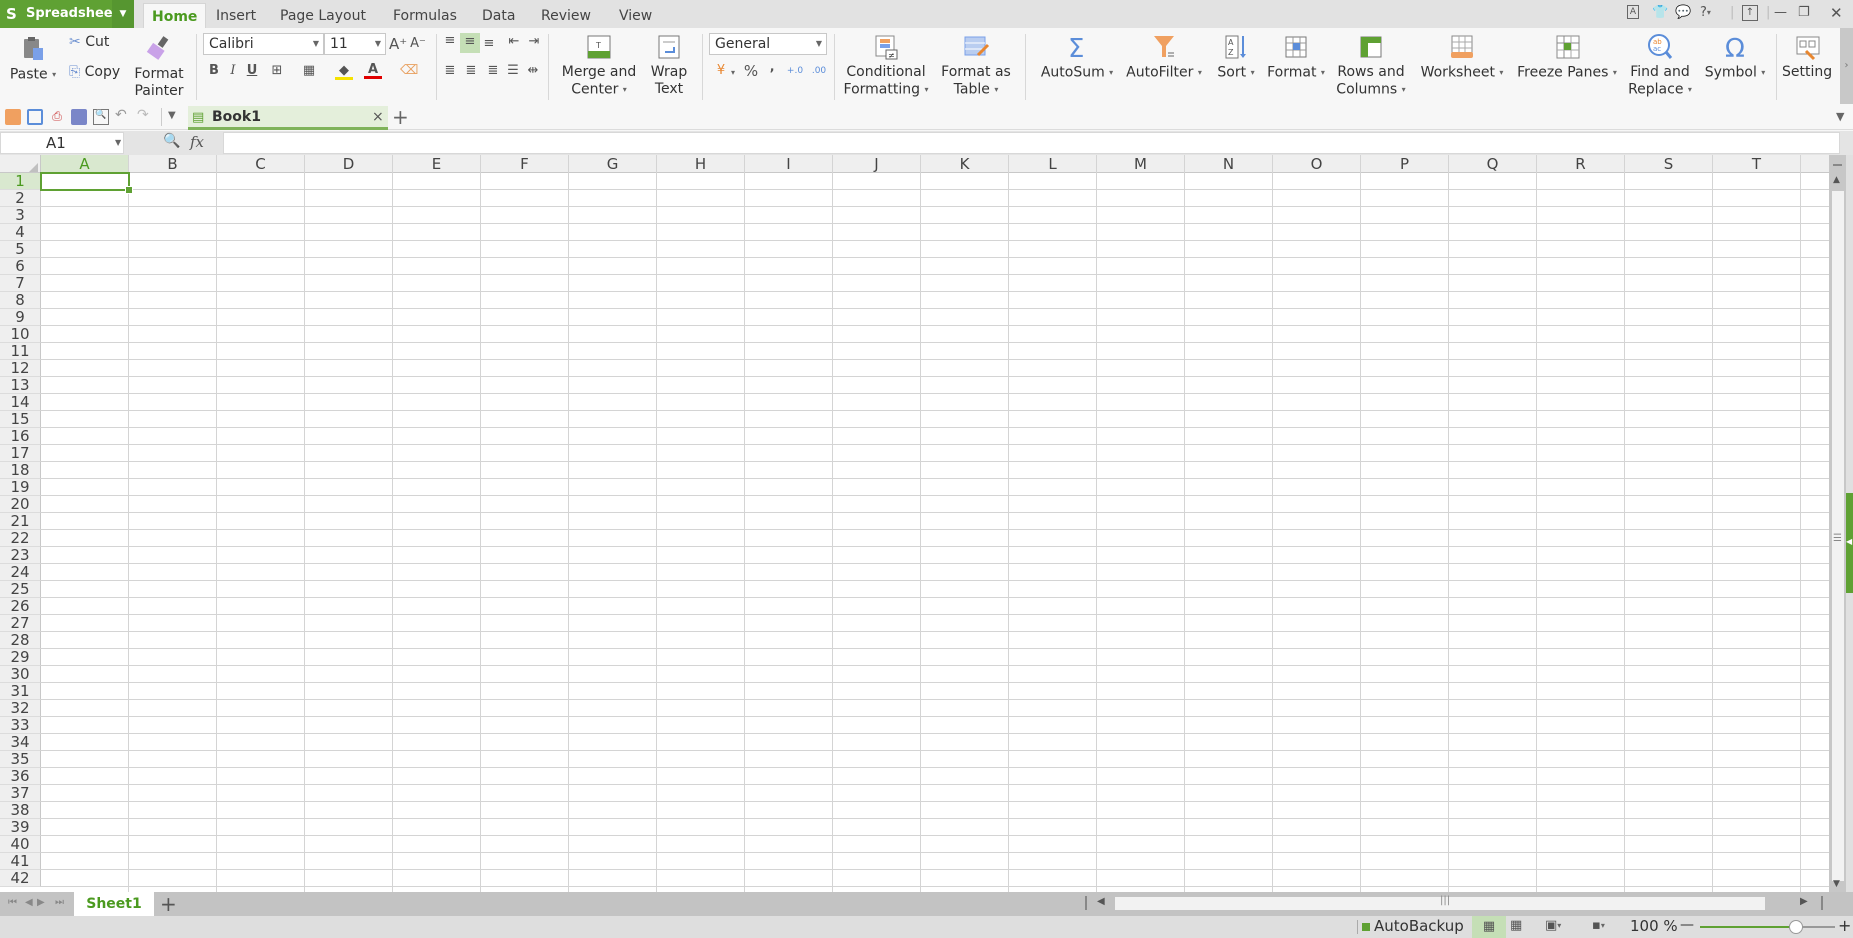 The image size is (1853, 938). I want to click on horizontal-scrollbar: |||, so click(1440, 902).